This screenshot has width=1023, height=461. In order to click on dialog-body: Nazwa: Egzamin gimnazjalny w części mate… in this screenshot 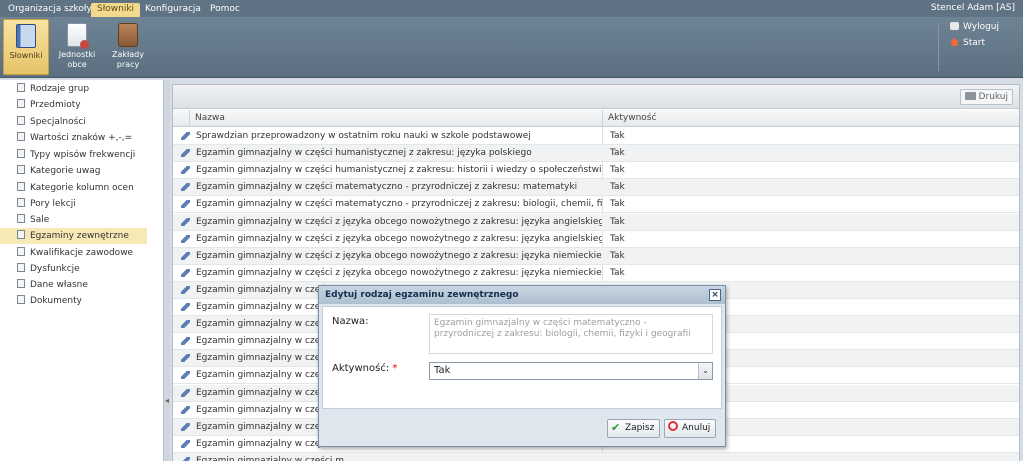, I will do `click(522, 357)`.